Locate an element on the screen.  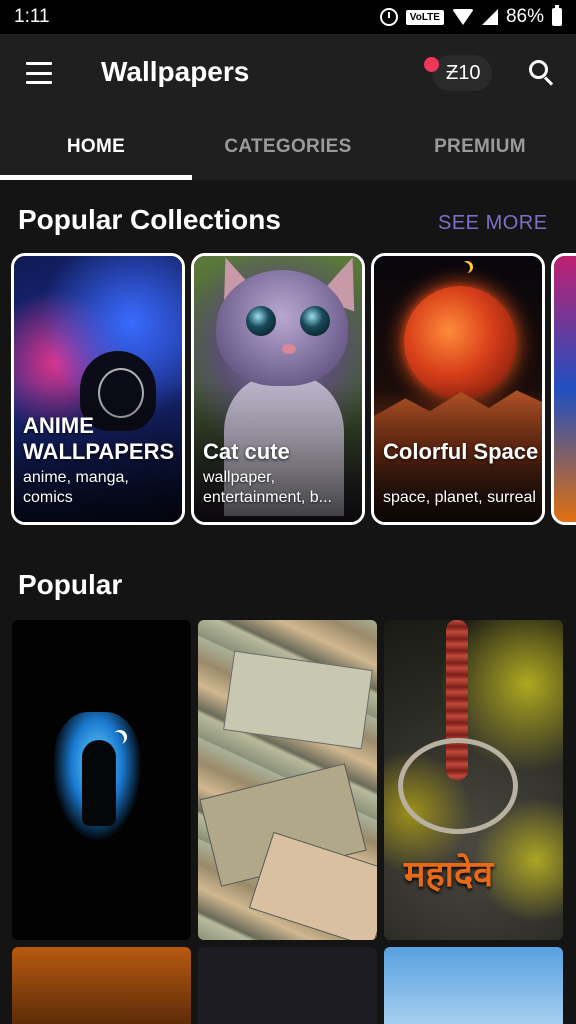
collection-card-anime: ANIME WALLPAPERS anime, manga, comics is located at coordinates (98, 389).